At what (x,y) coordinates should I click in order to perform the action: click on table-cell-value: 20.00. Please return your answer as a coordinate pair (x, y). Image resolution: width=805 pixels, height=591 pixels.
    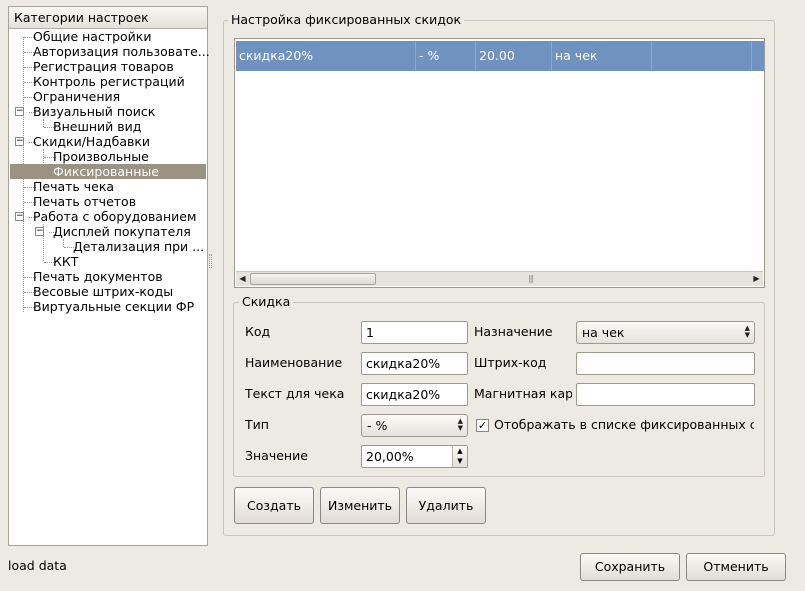
    Looking at the image, I should click on (514, 56).